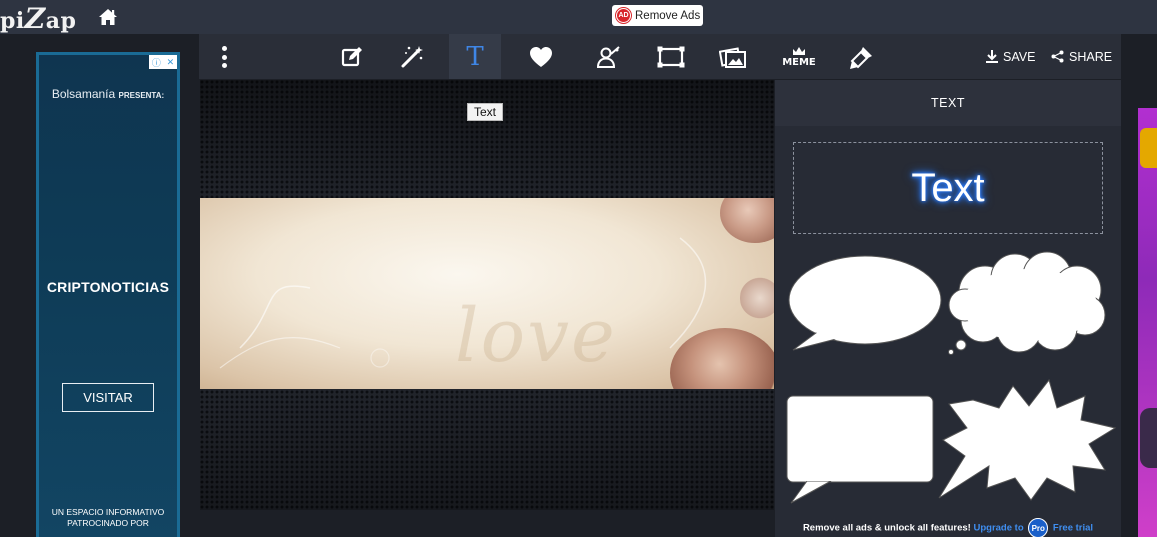 The height and width of the screenshot is (537, 1157). I want to click on share-button: SHARE, so click(1081, 56).